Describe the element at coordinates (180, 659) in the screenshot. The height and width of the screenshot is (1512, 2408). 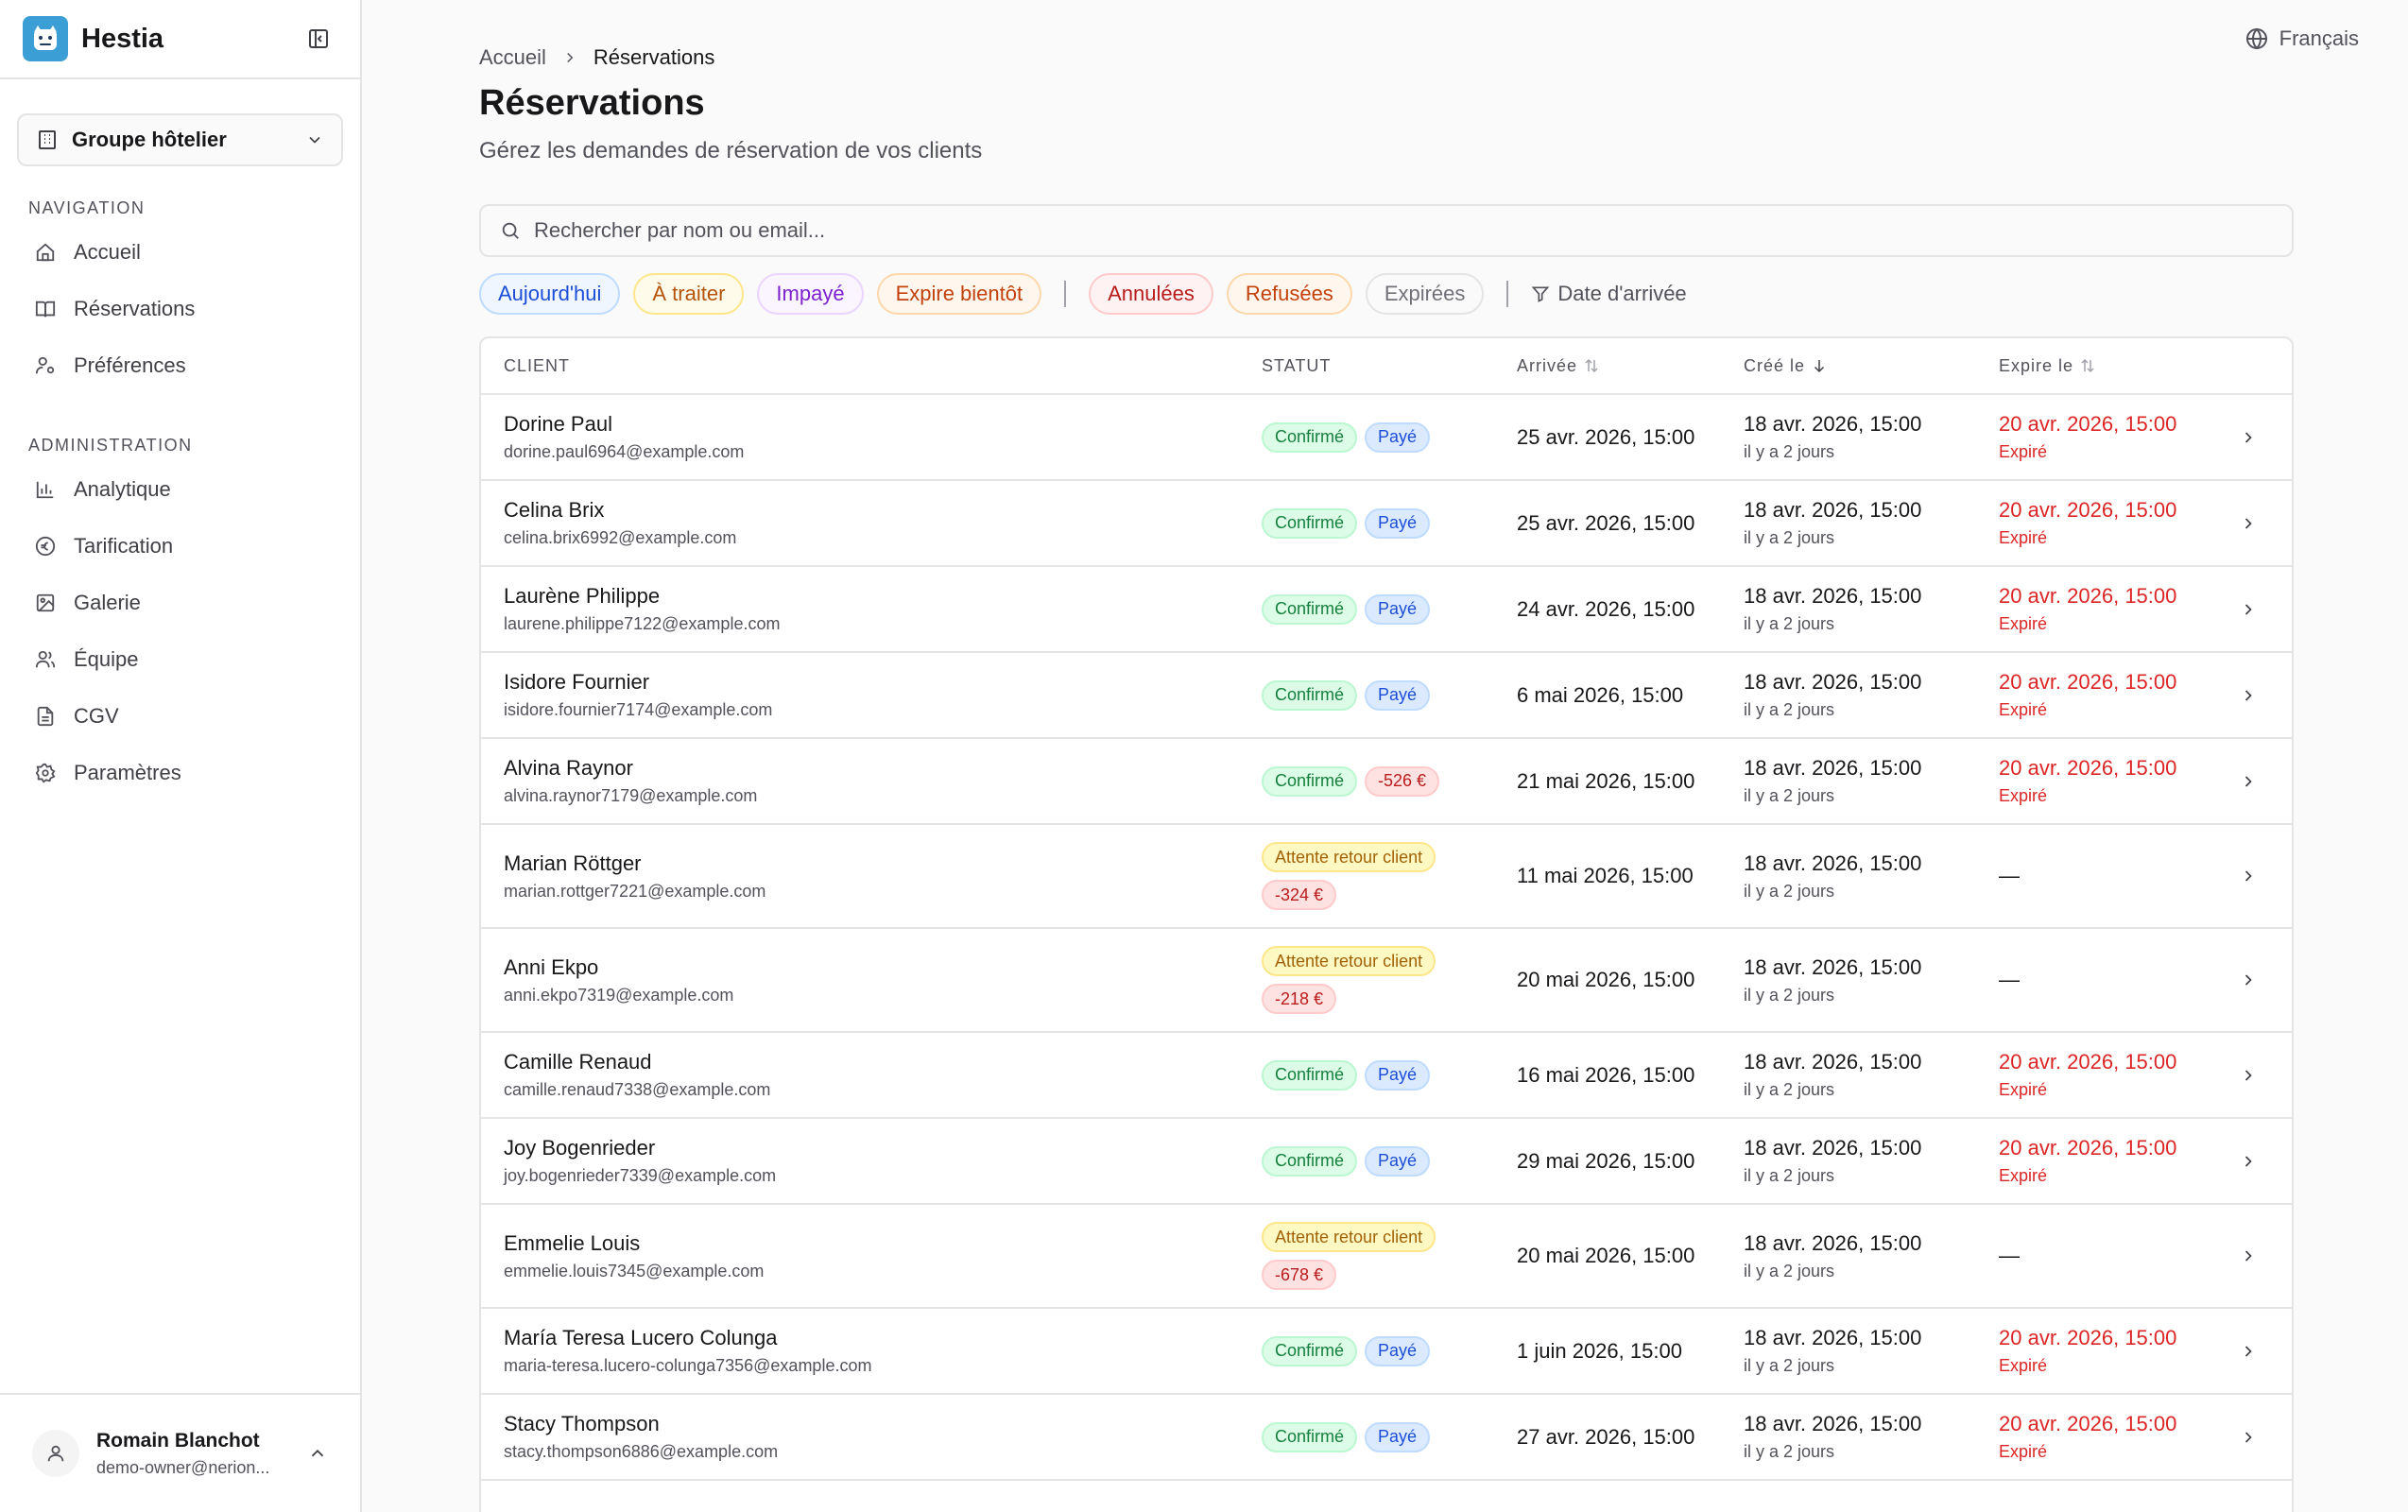
I see `sidebar-item-equipe: Équipe` at that location.